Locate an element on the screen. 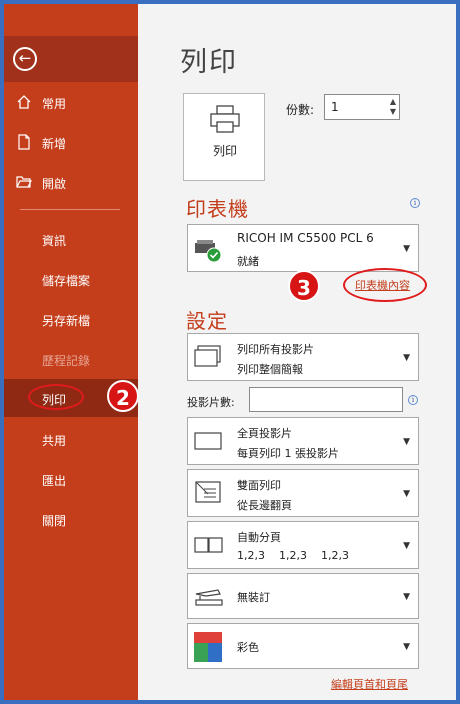  print-button-label: 列印 is located at coordinates (224, 151).